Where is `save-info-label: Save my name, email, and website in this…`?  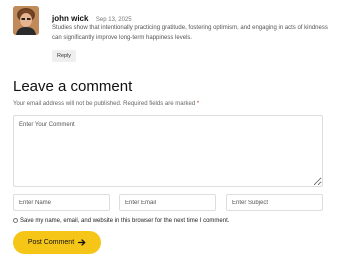
save-info-label: Save my name, email, and website in this… is located at coordinates (125, 220).